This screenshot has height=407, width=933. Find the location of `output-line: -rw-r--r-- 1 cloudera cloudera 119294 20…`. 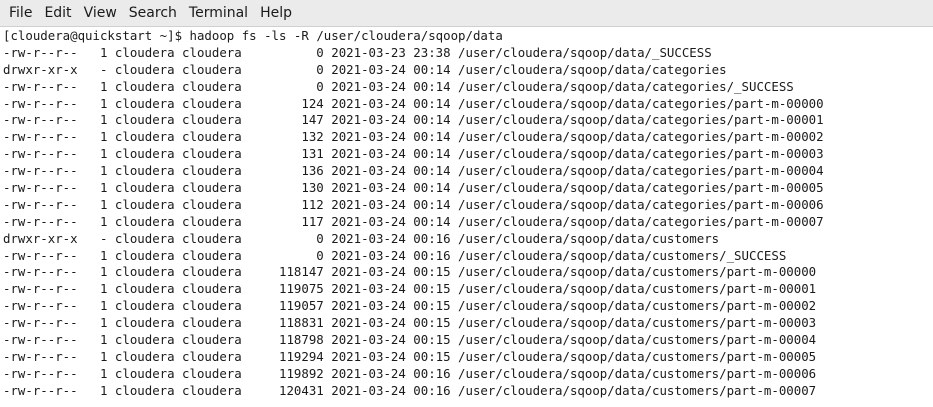

output-line: -rw-r--r-- 1 cloudera cloudera 119294 20… is located at coordinates (410, 356).